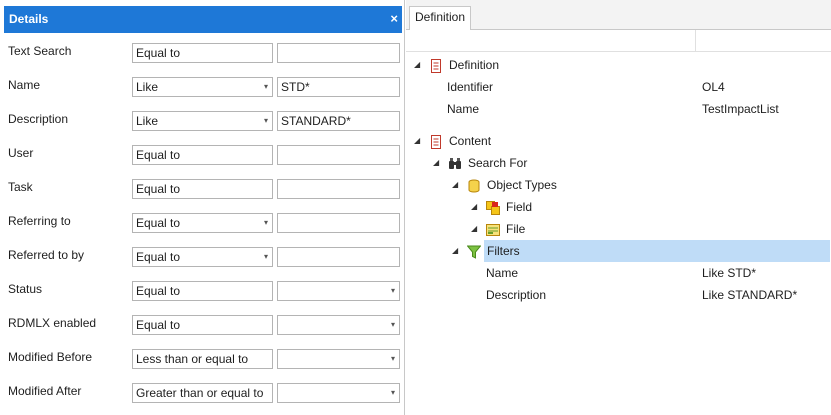 This screenshot has width=831, height=415. Describe the element at coordinates (338, 87) in the screenshot. I see `name-value-input: STD*` at that location.